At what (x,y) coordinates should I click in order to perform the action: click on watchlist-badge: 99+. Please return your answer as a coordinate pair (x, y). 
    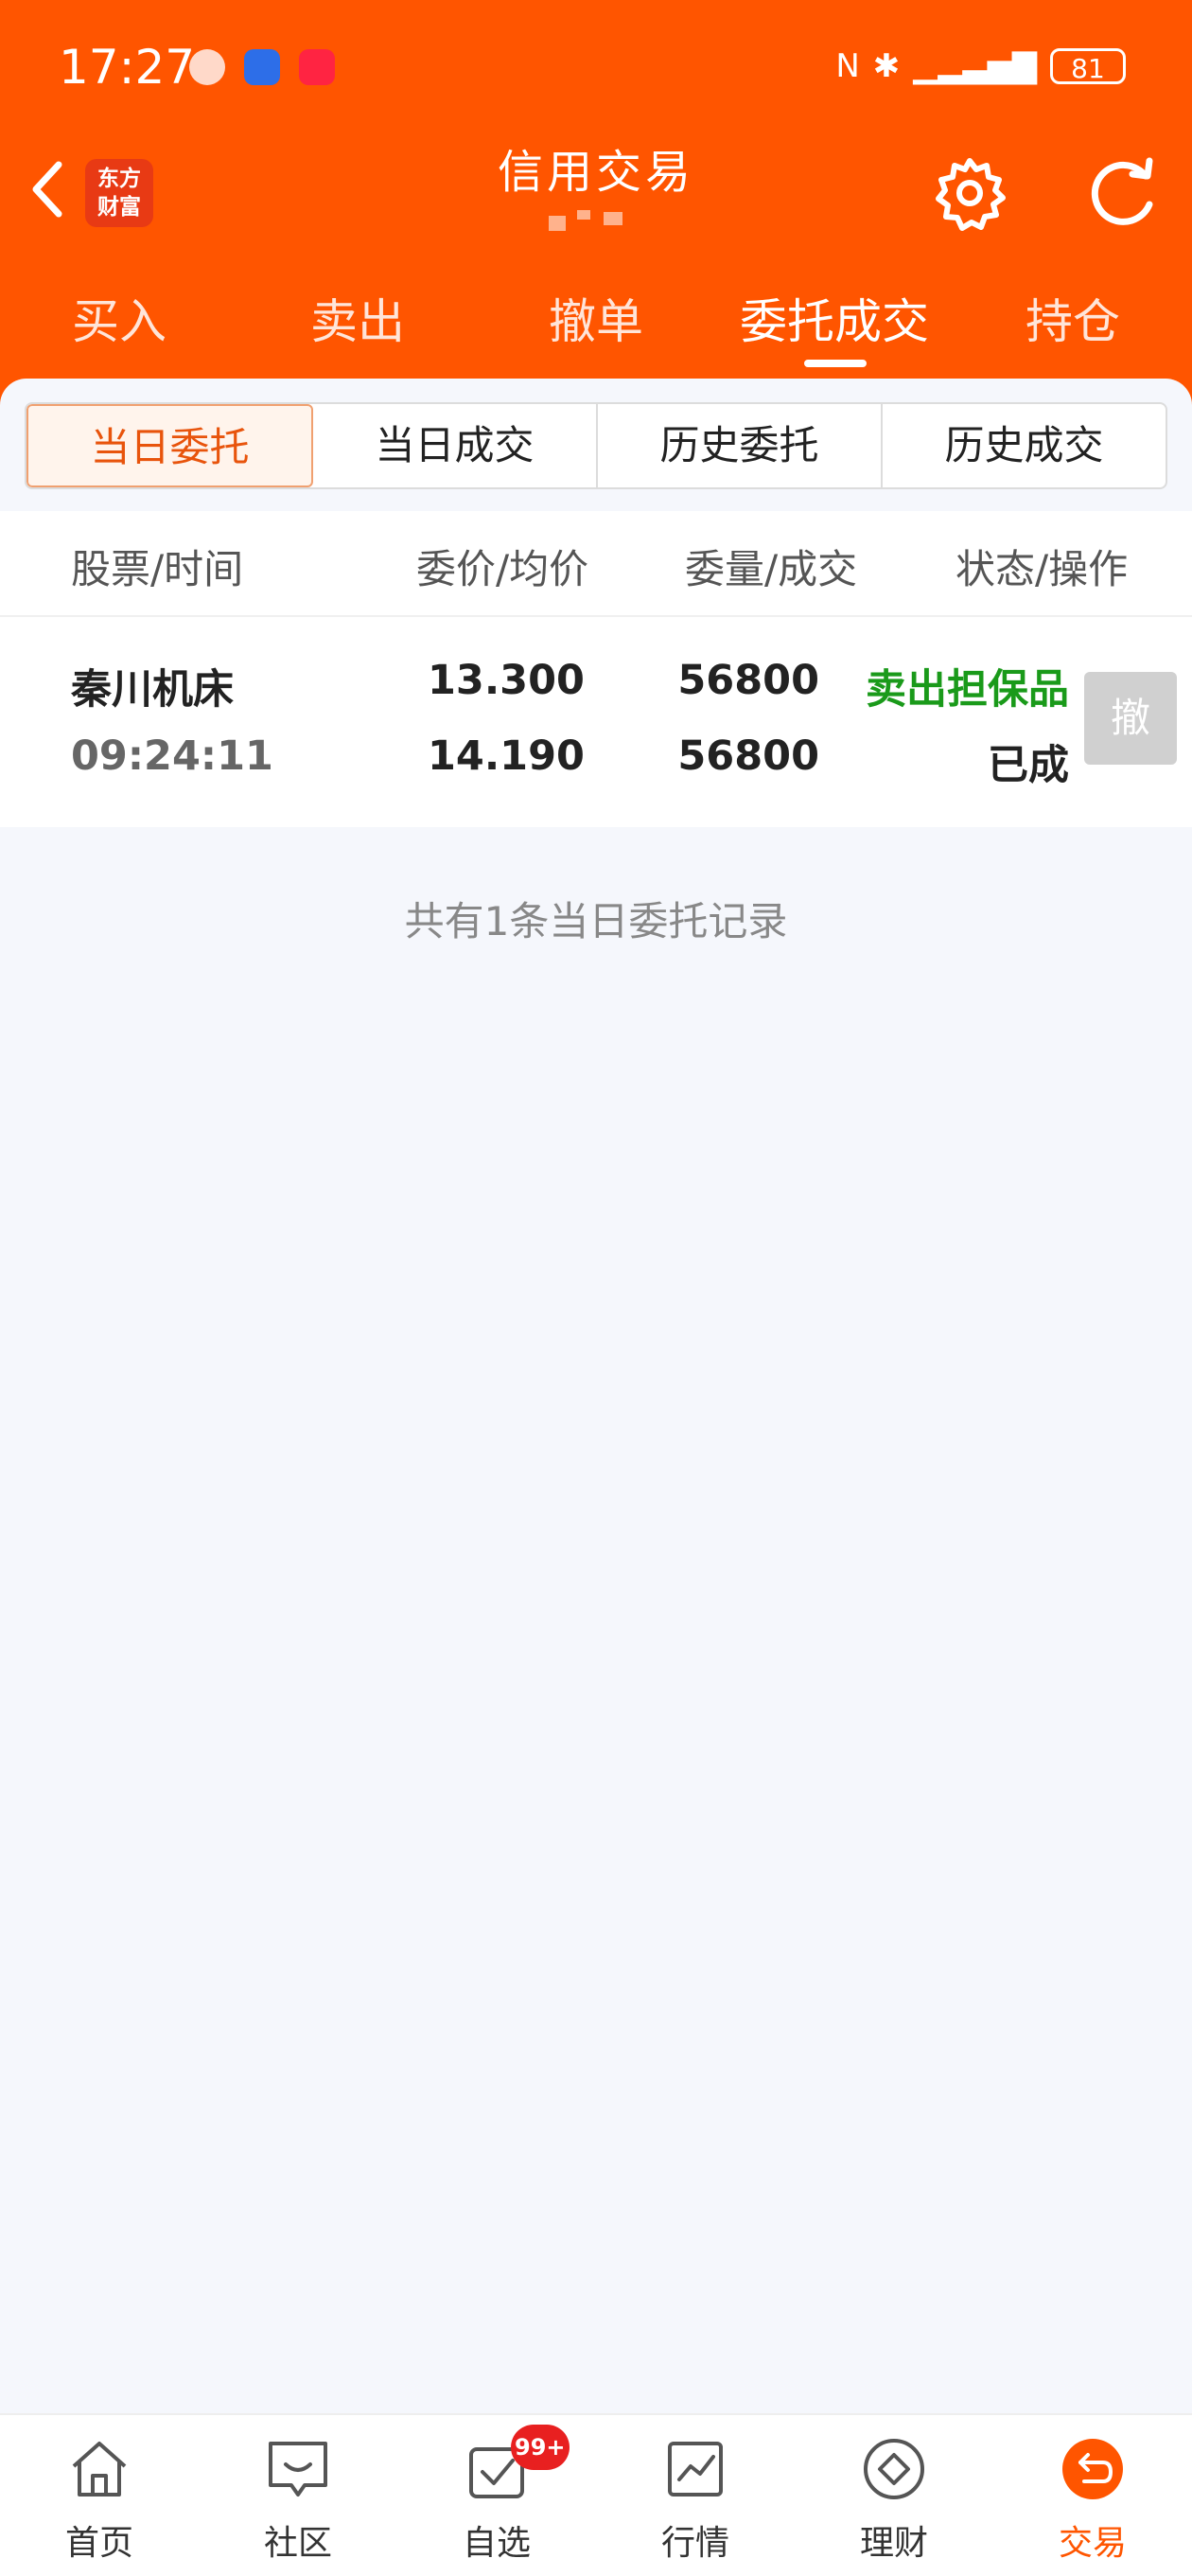
    Looking at the image, I should click on (540, 2447).